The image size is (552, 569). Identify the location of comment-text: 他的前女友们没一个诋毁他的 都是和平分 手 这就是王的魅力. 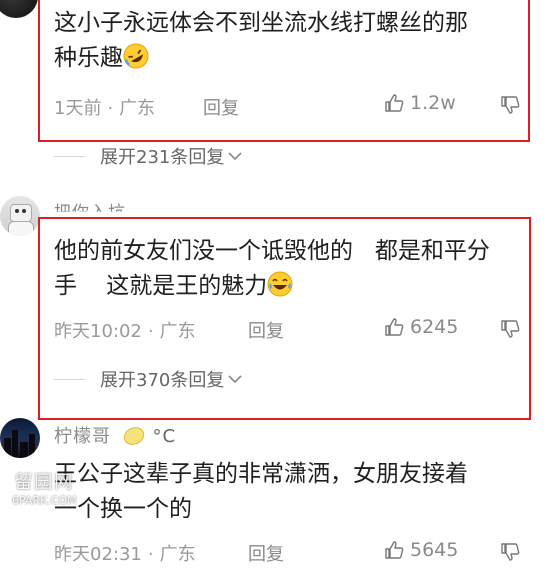
(272, 269).